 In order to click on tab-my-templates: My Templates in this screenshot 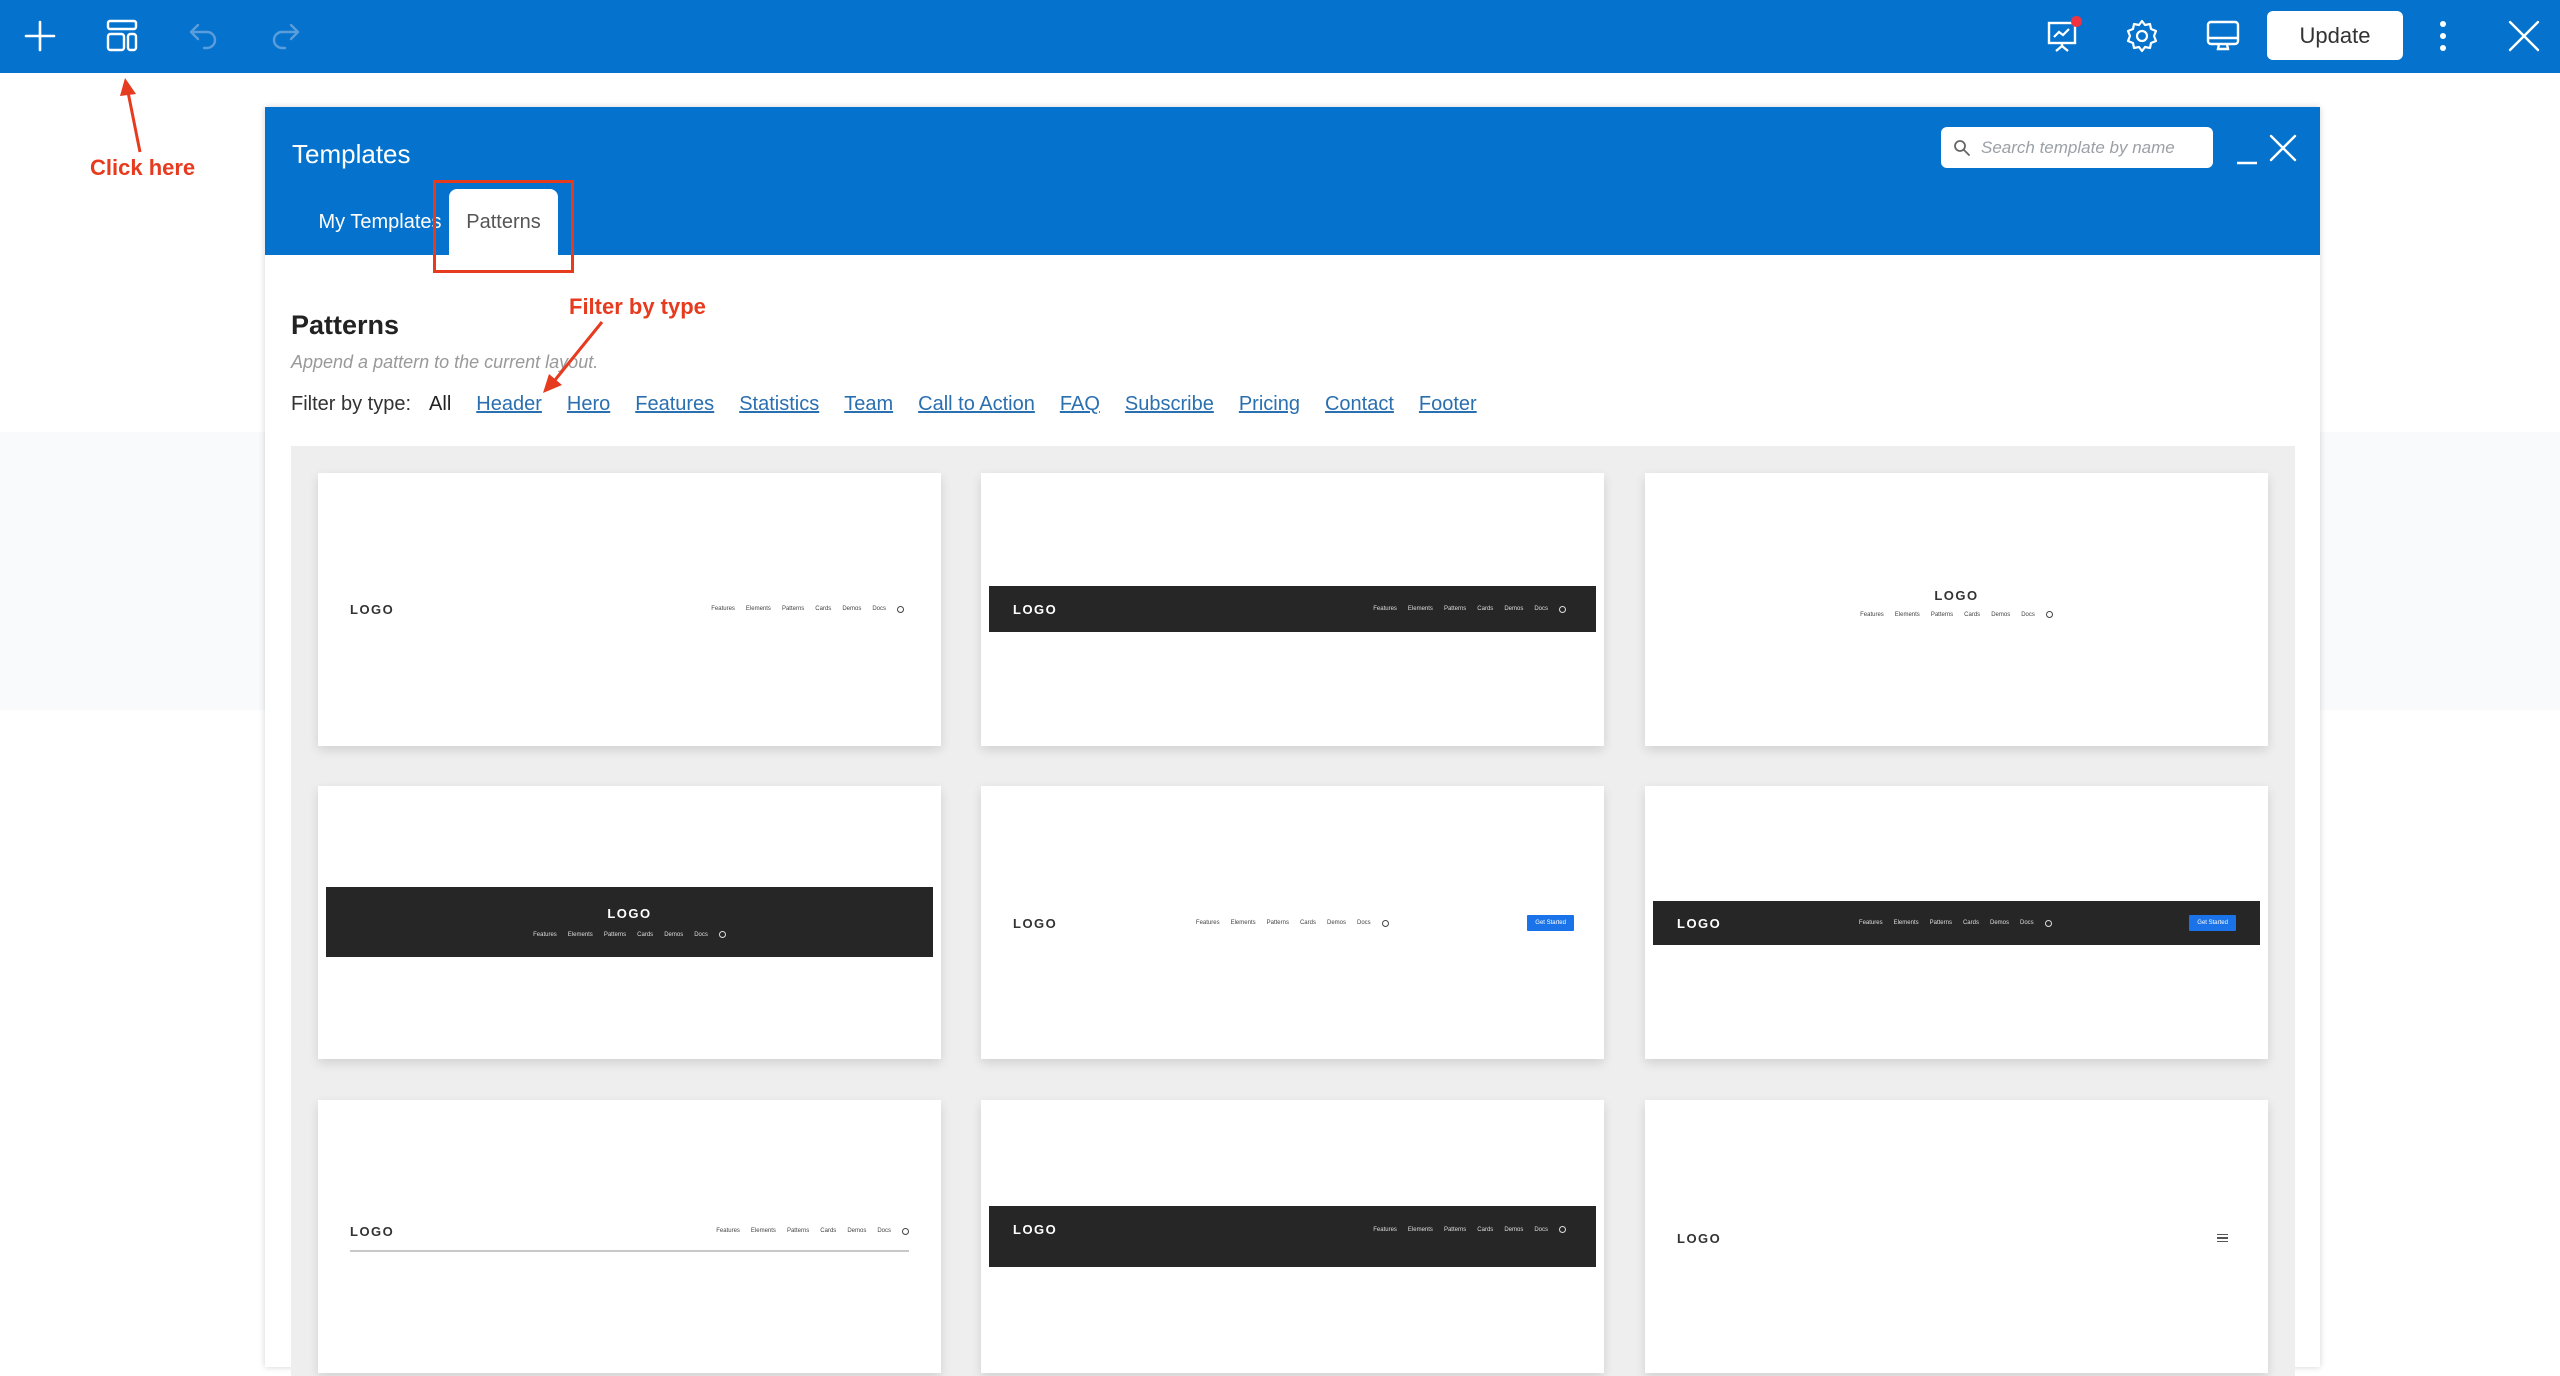, I will do `click(380, 222)`.